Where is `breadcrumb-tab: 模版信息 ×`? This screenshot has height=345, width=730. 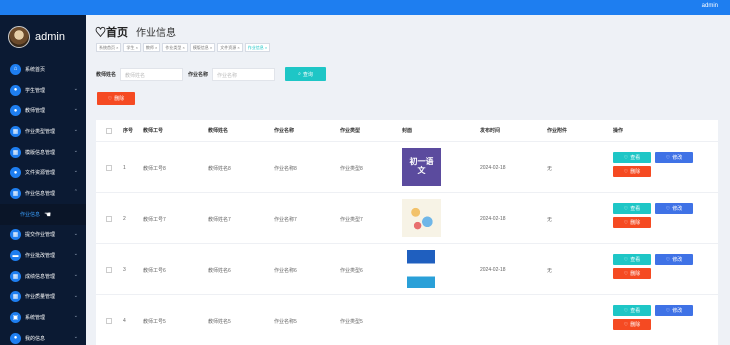
breadcrumb-tab: 模版信息 × is located at coordinates (202, 47).